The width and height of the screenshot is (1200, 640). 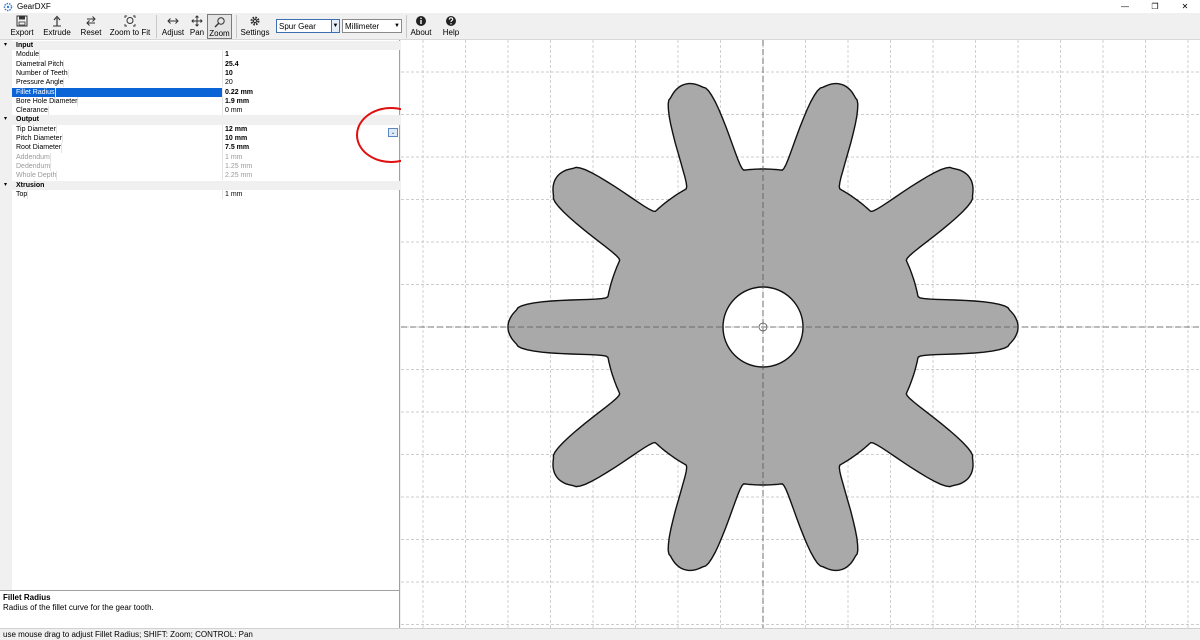 I want to click on unit-value: Millimeter, so click(x=362, y=26).